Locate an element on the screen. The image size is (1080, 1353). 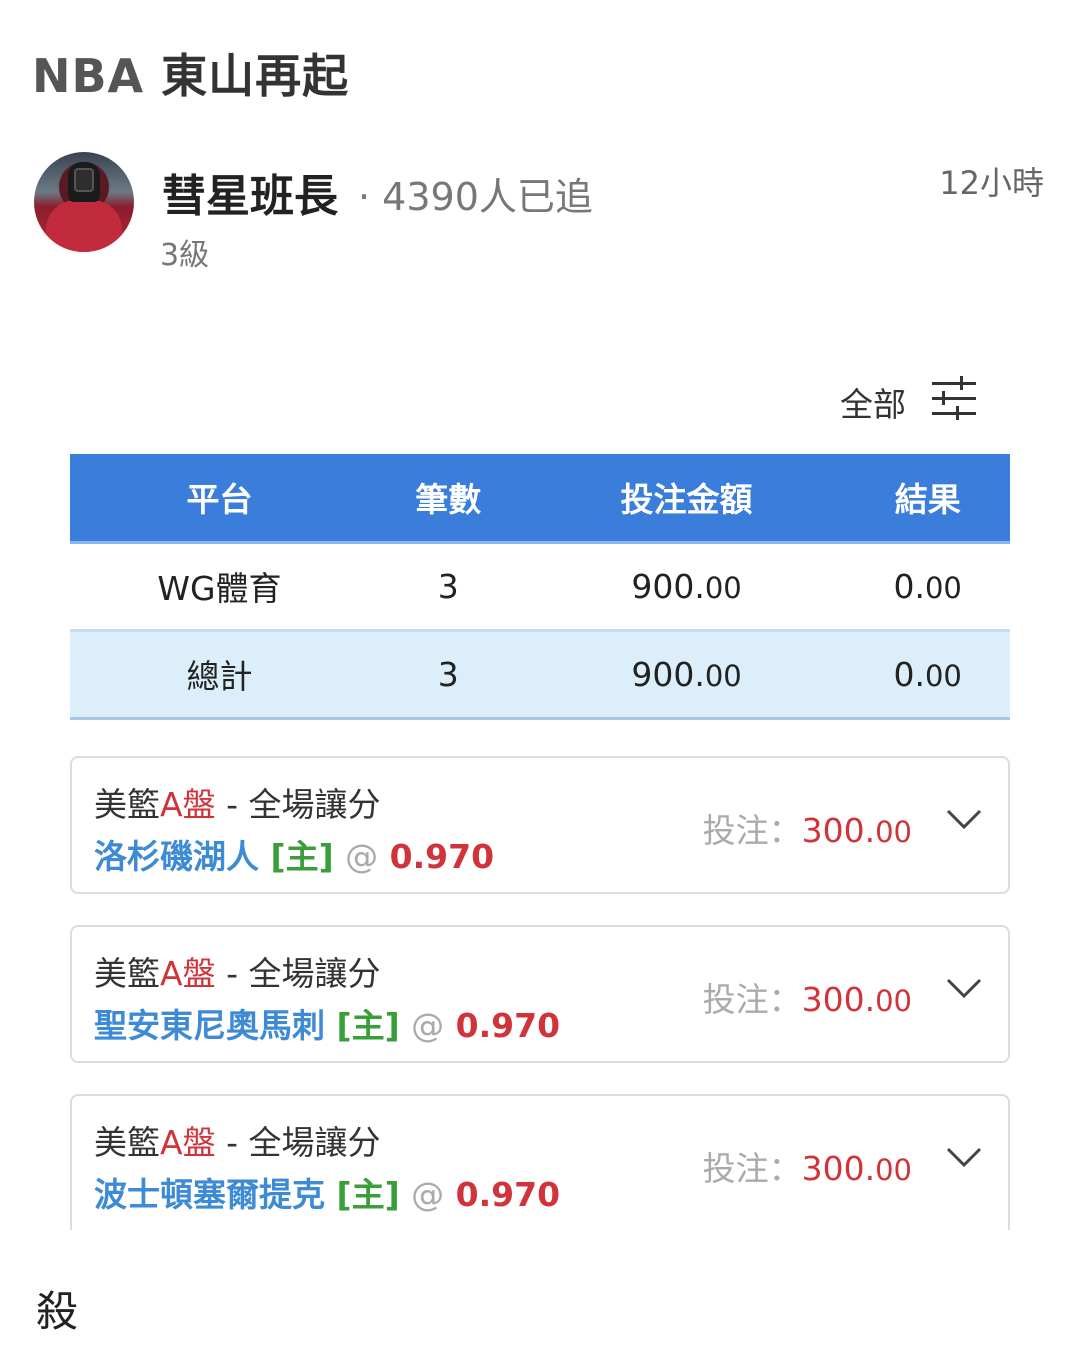
platform-cell: WG體育 is located at coordinates (219, 587).